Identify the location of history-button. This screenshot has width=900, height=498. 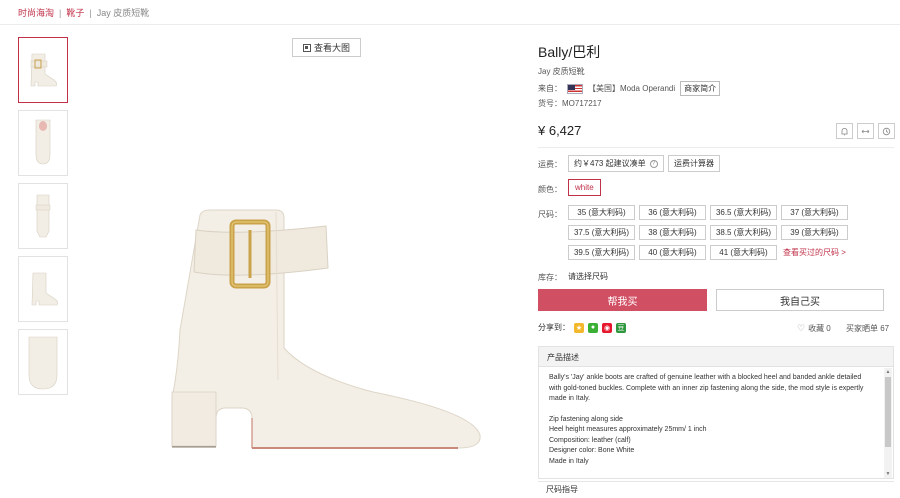
(886, 131).